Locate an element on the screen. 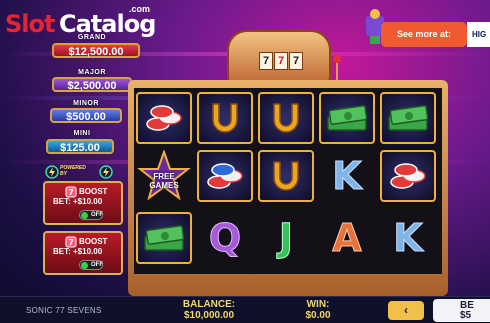  win-label: WIN: is located at coordinates (318, 304).